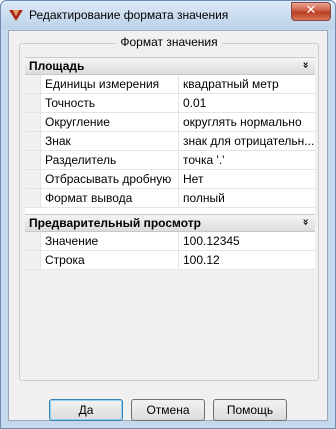 This screenshot has width=336, height=429. What do you see at coordinates (86, 410) in the screenshot?
I see `ok-button: Да` at bounding box center [86, 410].